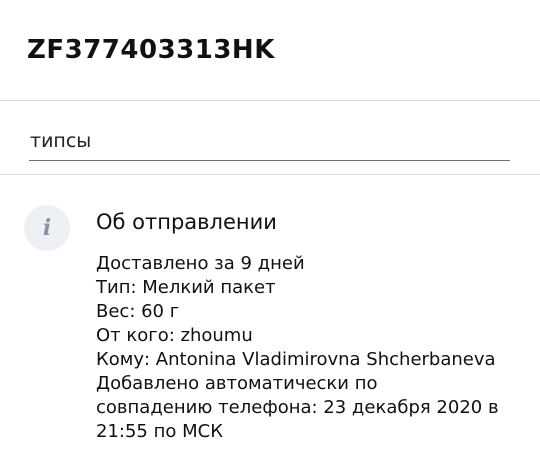 The image size is (540, 469). Describe the element at coordinates (297, 407) in the screenshot. I see `info-added-line-2: совпадению телефона: 23 декабря 2020 в` at that location.